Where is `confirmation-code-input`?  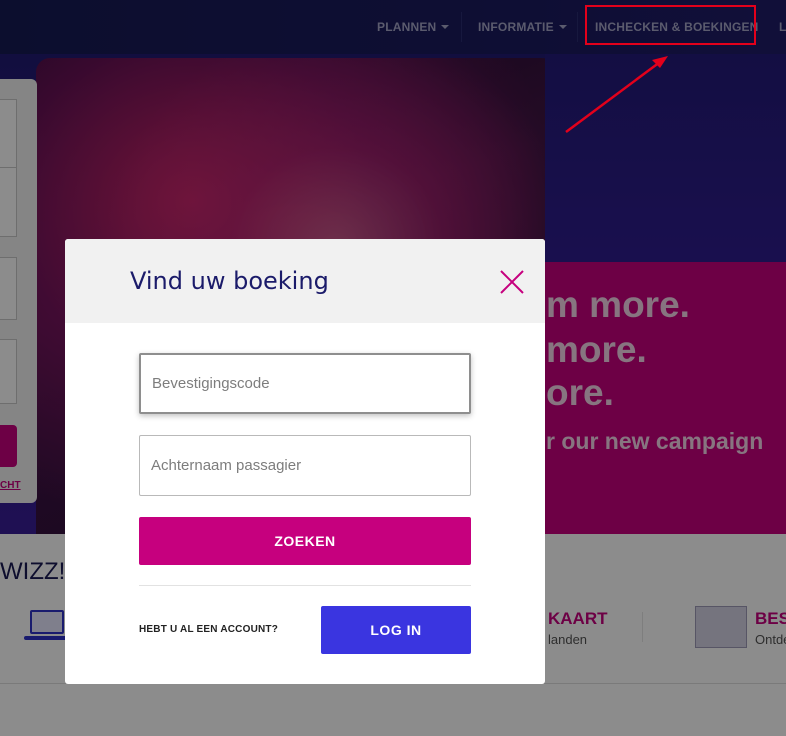
confirmation-code-input is located at coordinates (305, 383).